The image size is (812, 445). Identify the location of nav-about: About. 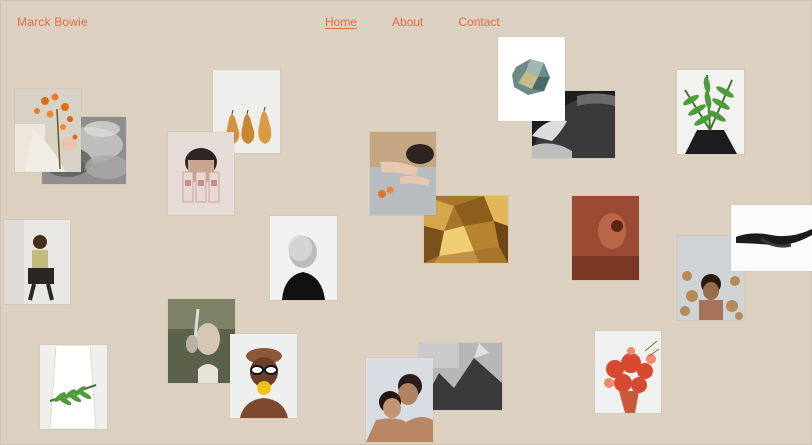
(407, 22).